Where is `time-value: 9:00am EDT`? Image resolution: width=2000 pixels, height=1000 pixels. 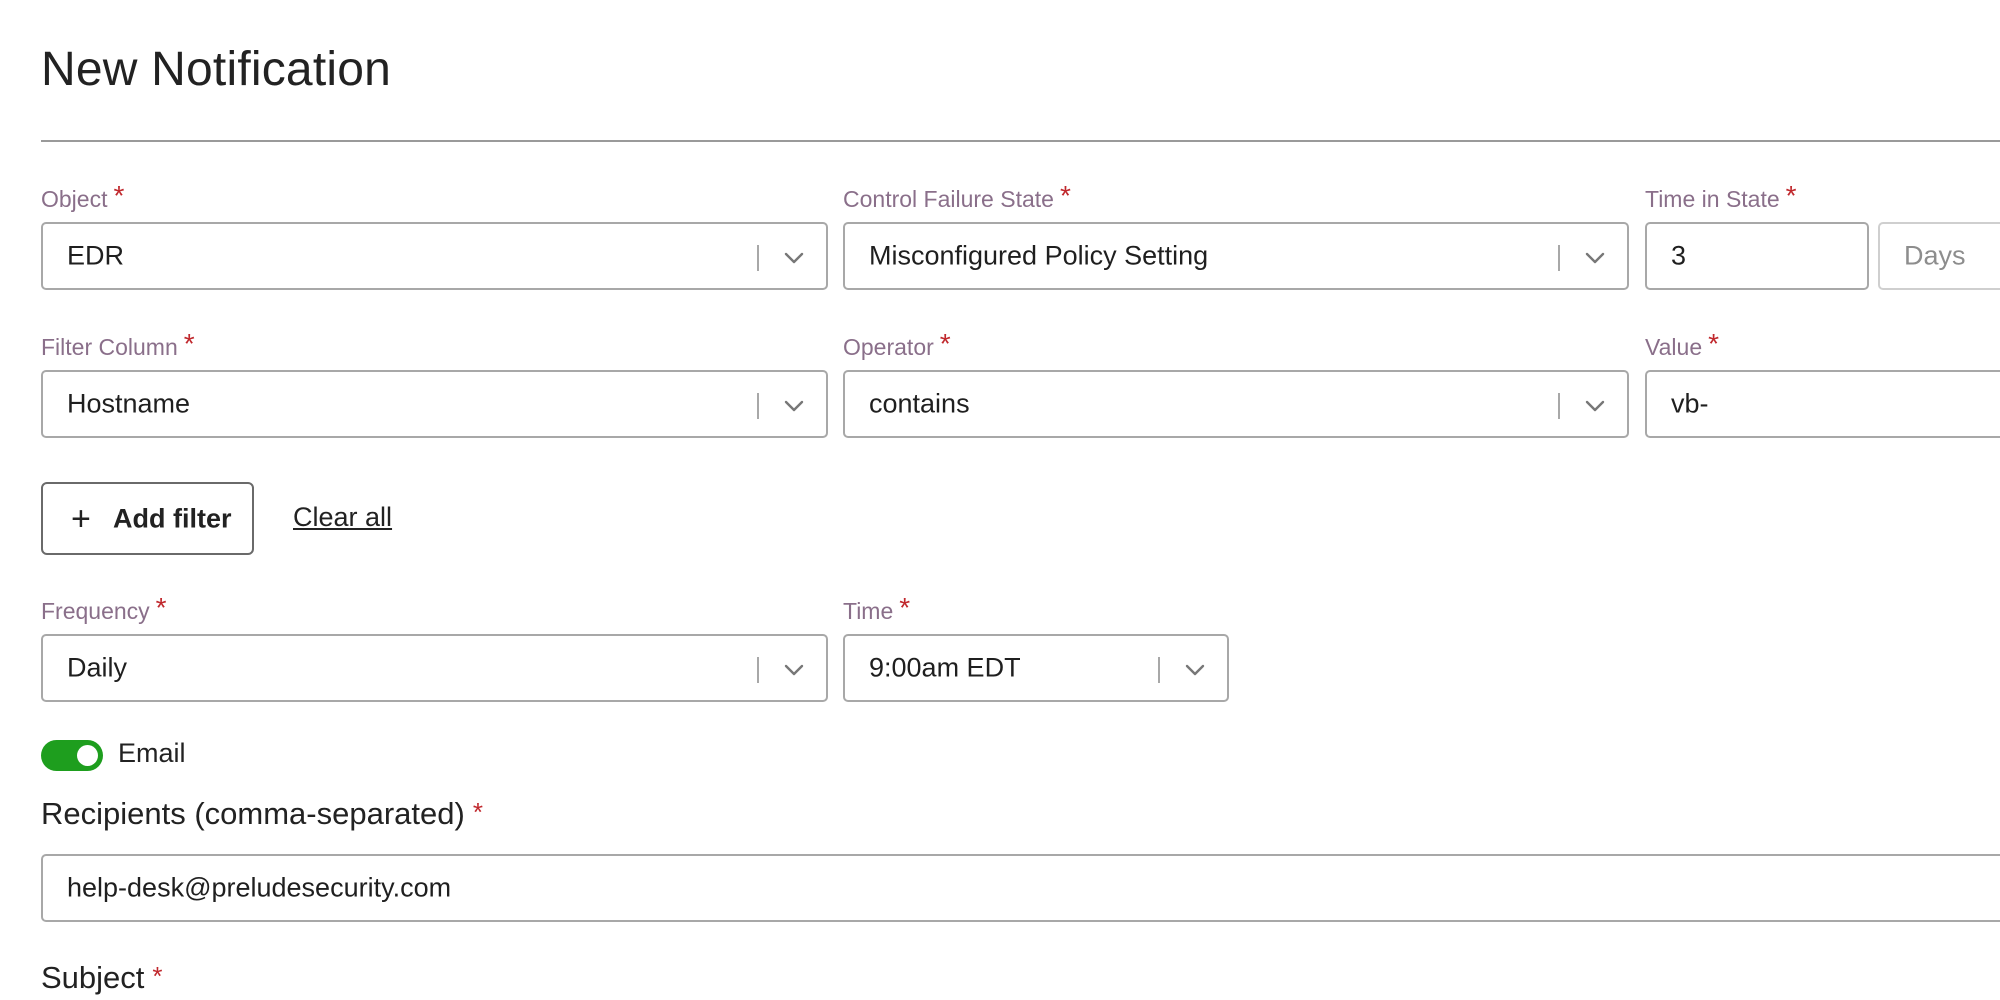
time-value: 9:00am EDT is located at coordinates (945, 667).